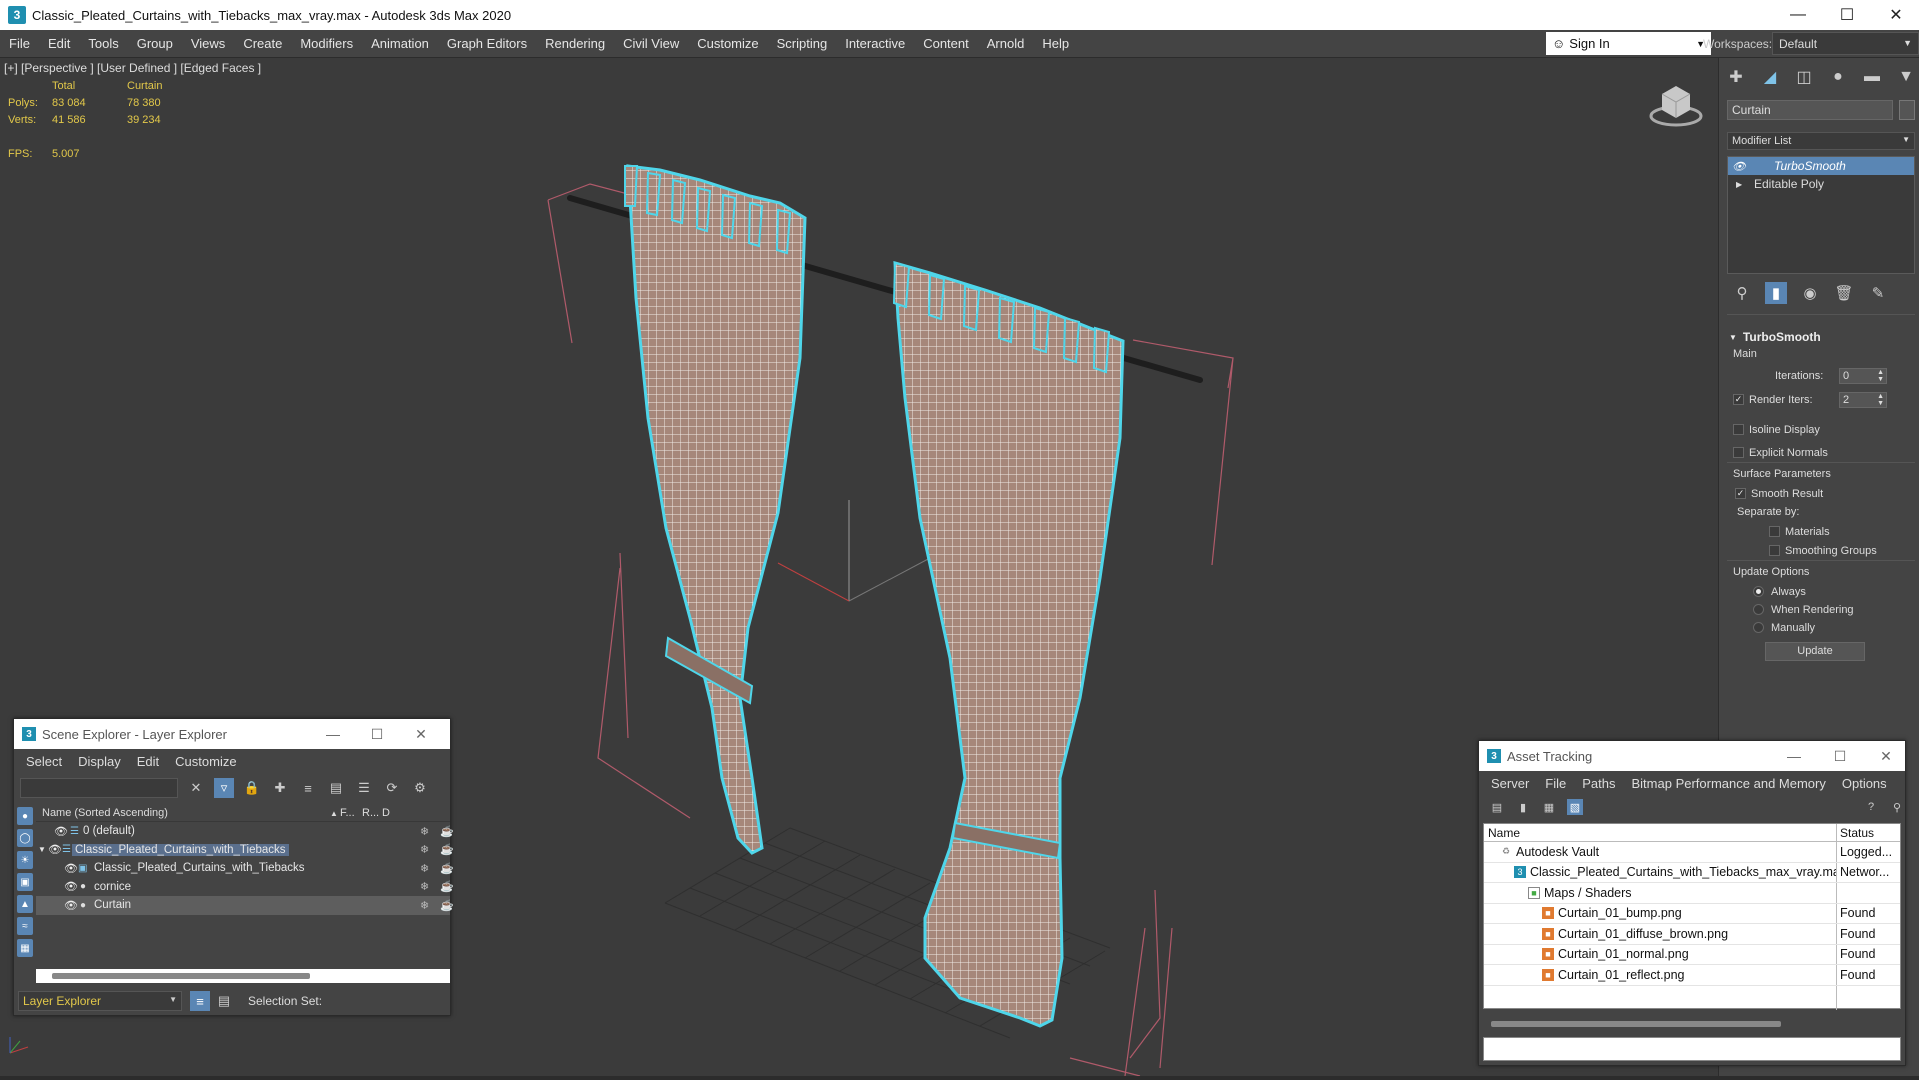 The width and height of the screenshot is (1919, 1080). What do you see at coordinates (386, 813) in the screenshot?
I see `column-extra: D` at bounding box center [386, 813].